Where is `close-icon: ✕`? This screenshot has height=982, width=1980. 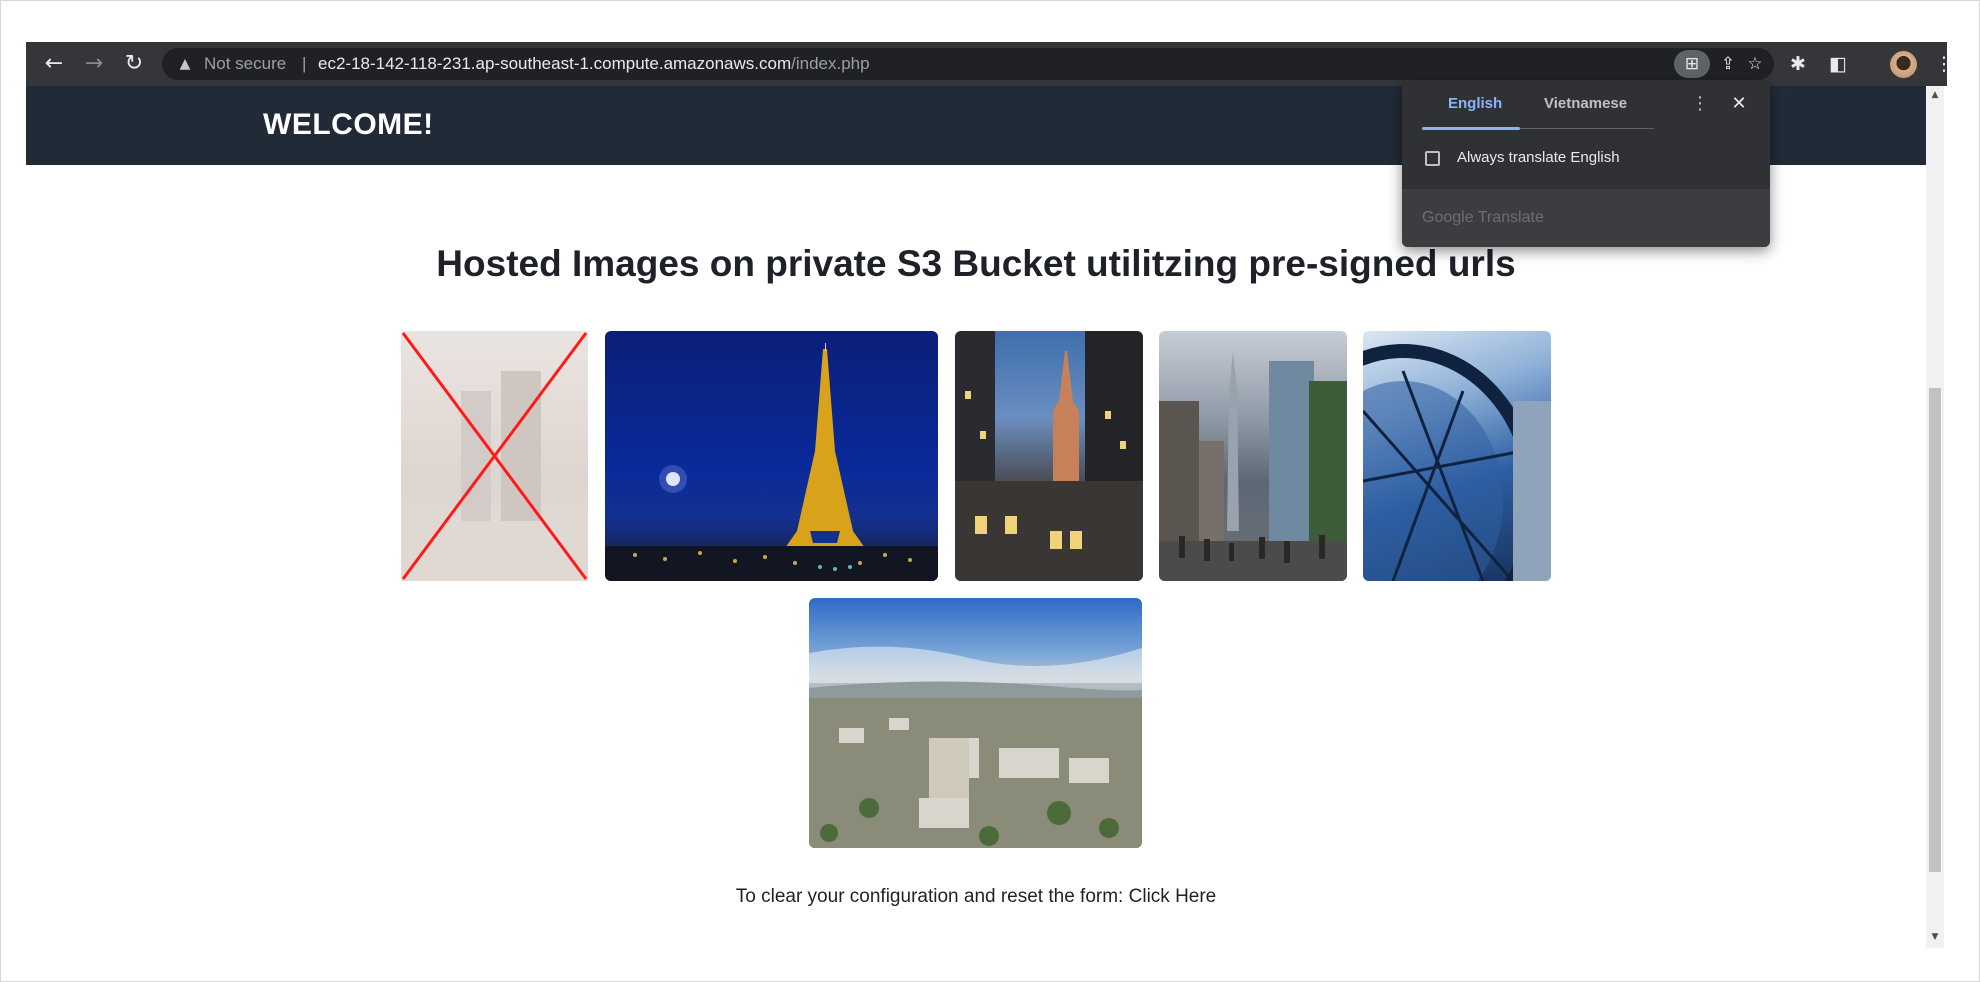 close-icon: ✕ is located at coordinates (1739, 104).